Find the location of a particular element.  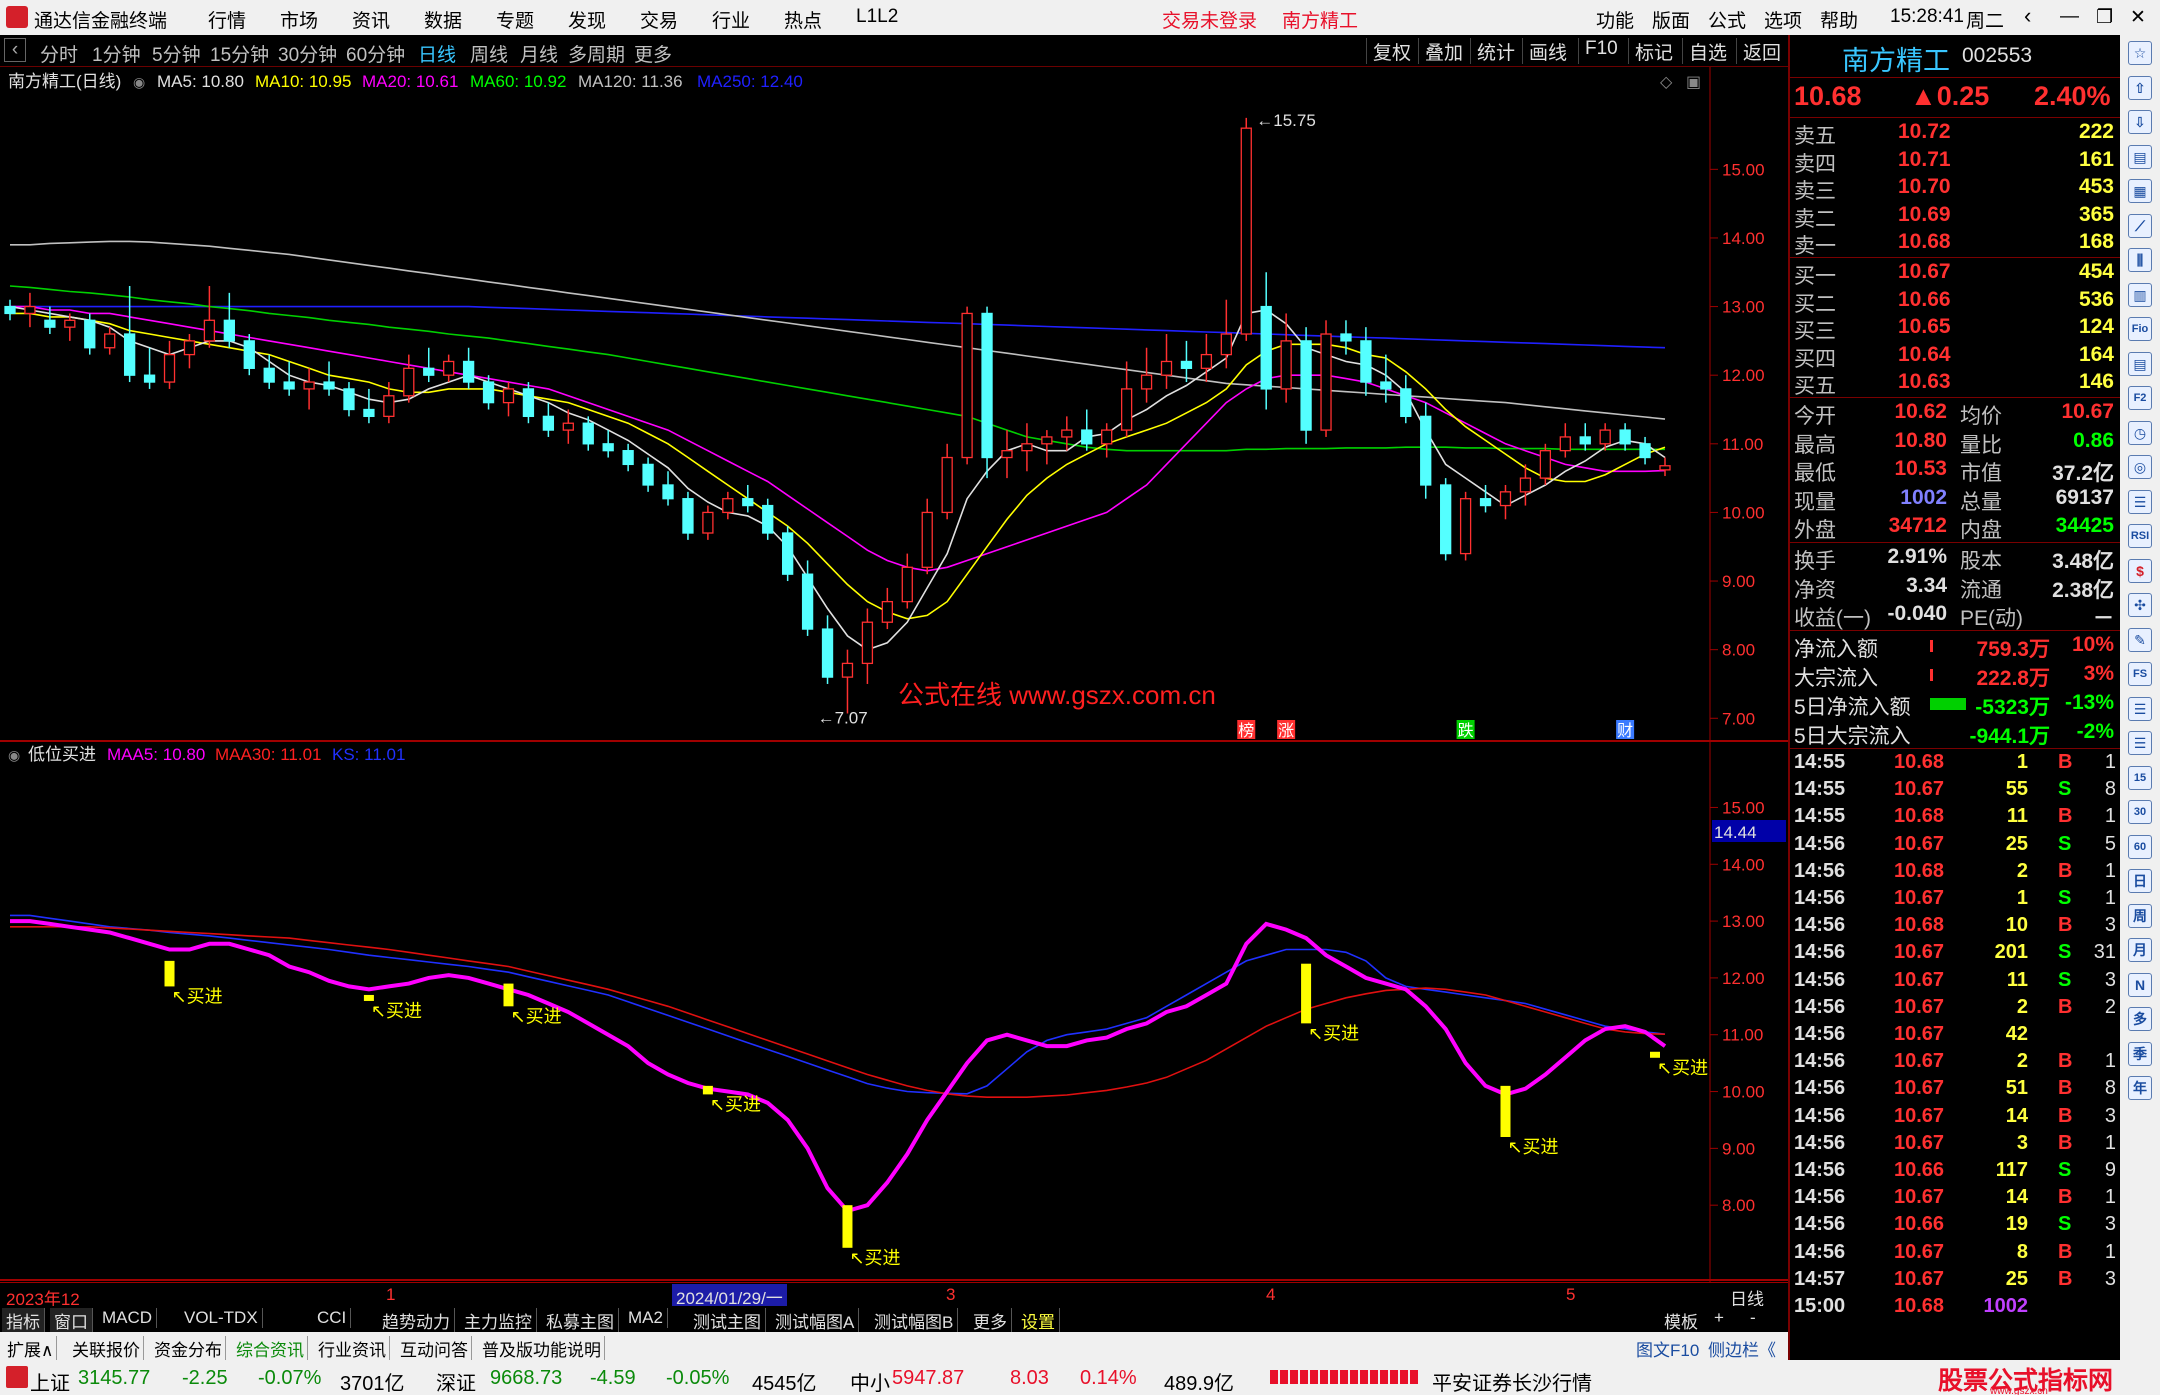

side-icon-24: 日 is located at coordinates (2140, 881).